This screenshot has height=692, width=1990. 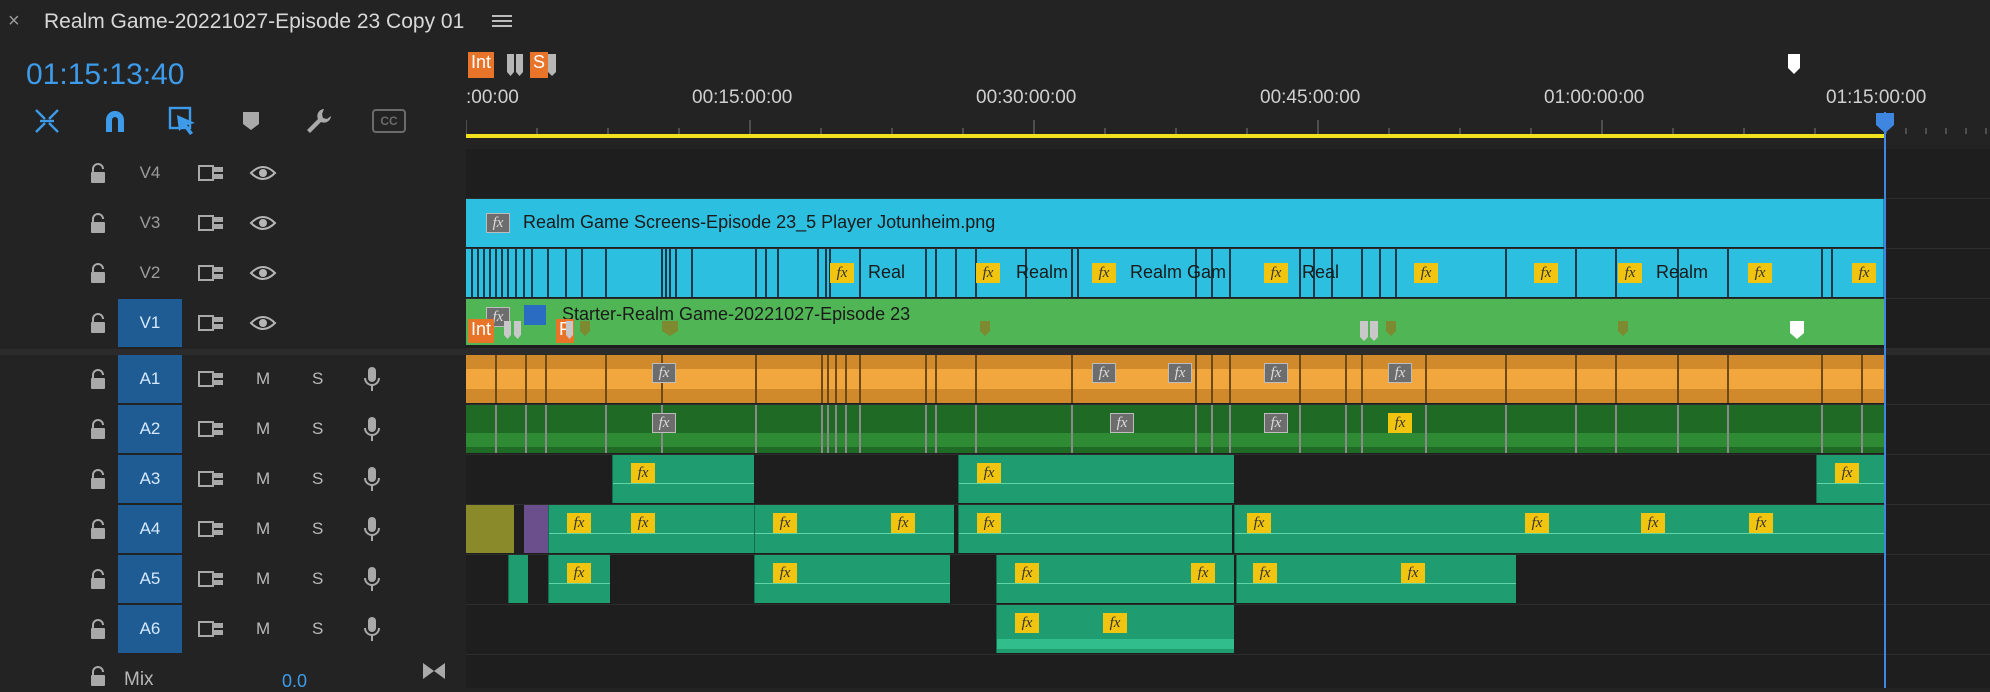 I want to click on ruler-marker-white, so click(x=1794, y=65).